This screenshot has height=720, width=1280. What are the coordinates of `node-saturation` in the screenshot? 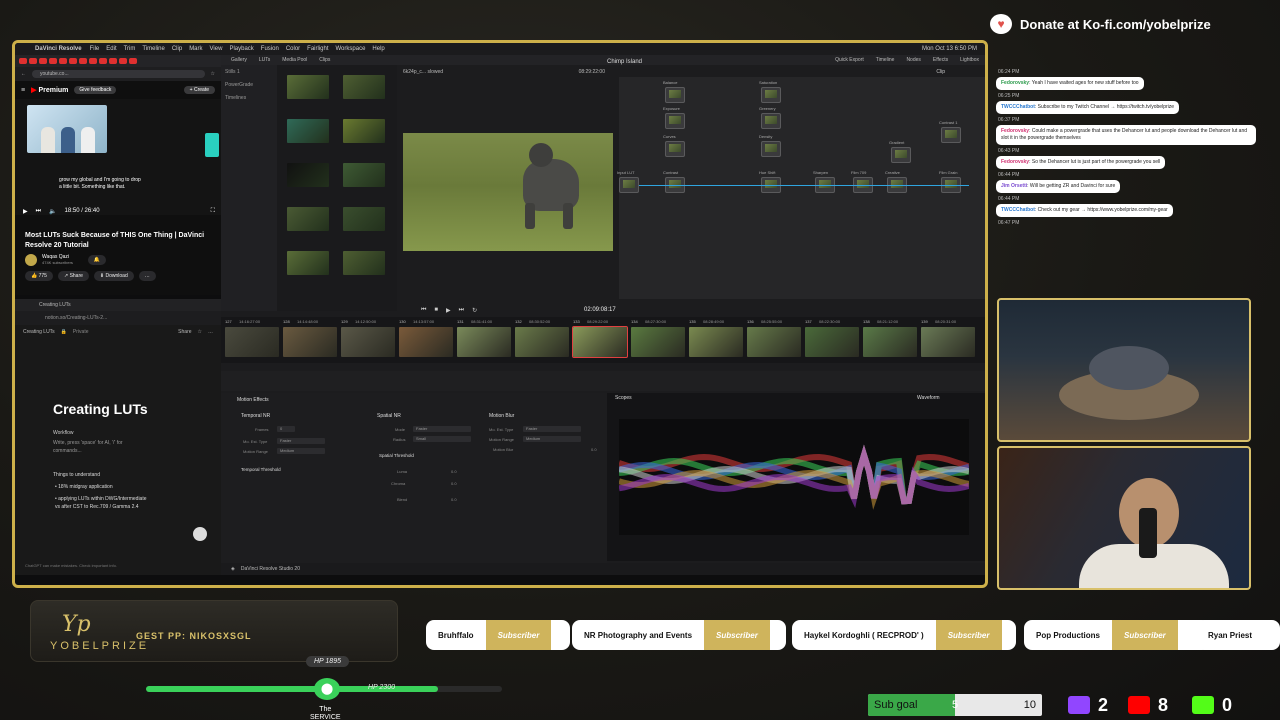 It's located at (771, 95).